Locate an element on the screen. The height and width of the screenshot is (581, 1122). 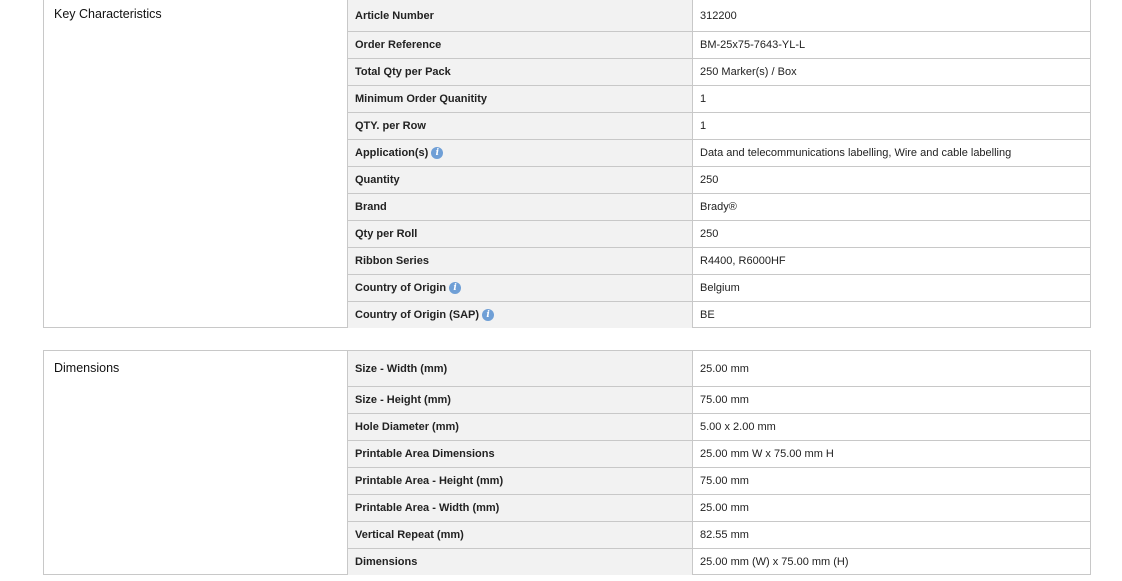
table-row: Printable Area - Width (mm) 25.00 mm is located at coordinates (718, 508).